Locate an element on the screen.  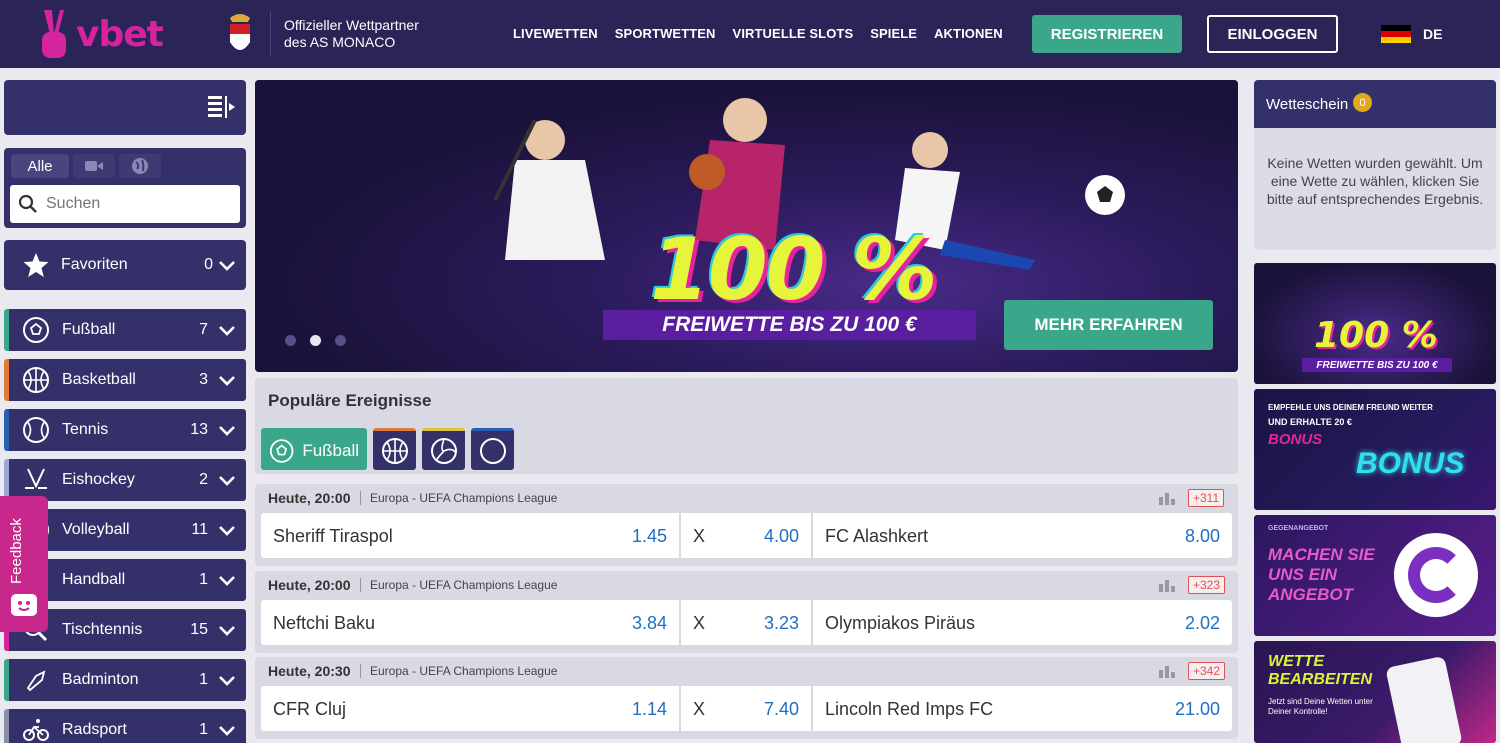
nav-sportwetten: SPORTWETTEN is located at coordinates (665, 33).